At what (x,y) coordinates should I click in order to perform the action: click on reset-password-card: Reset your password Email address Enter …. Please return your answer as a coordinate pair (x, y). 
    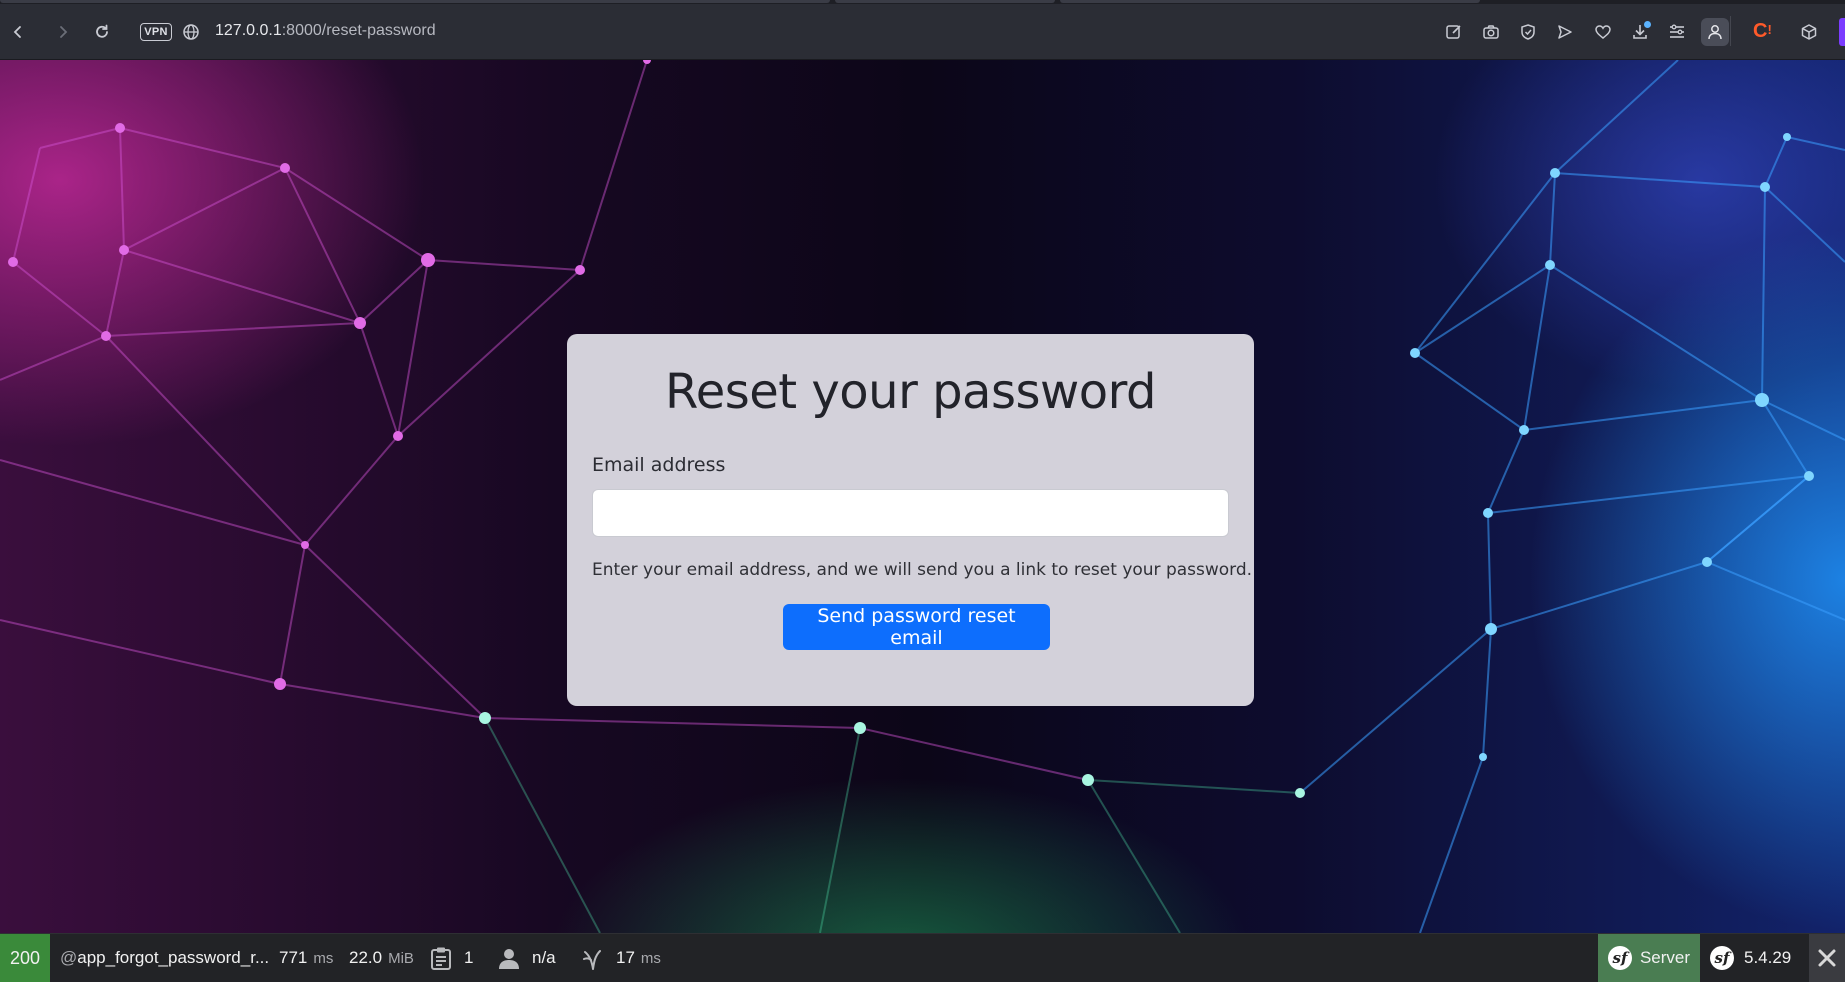
    Looking at the image, I should click on (910, 520).